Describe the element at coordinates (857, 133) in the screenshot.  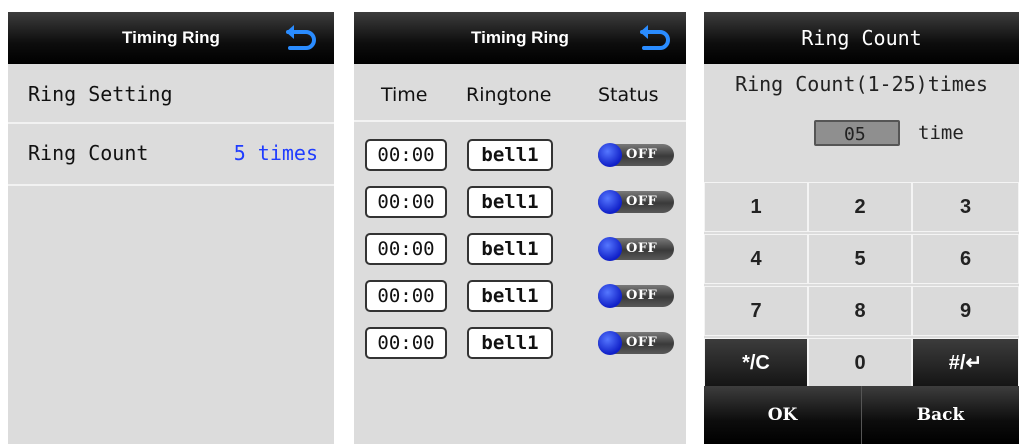
I see `ring-count-input: 05` at that location.